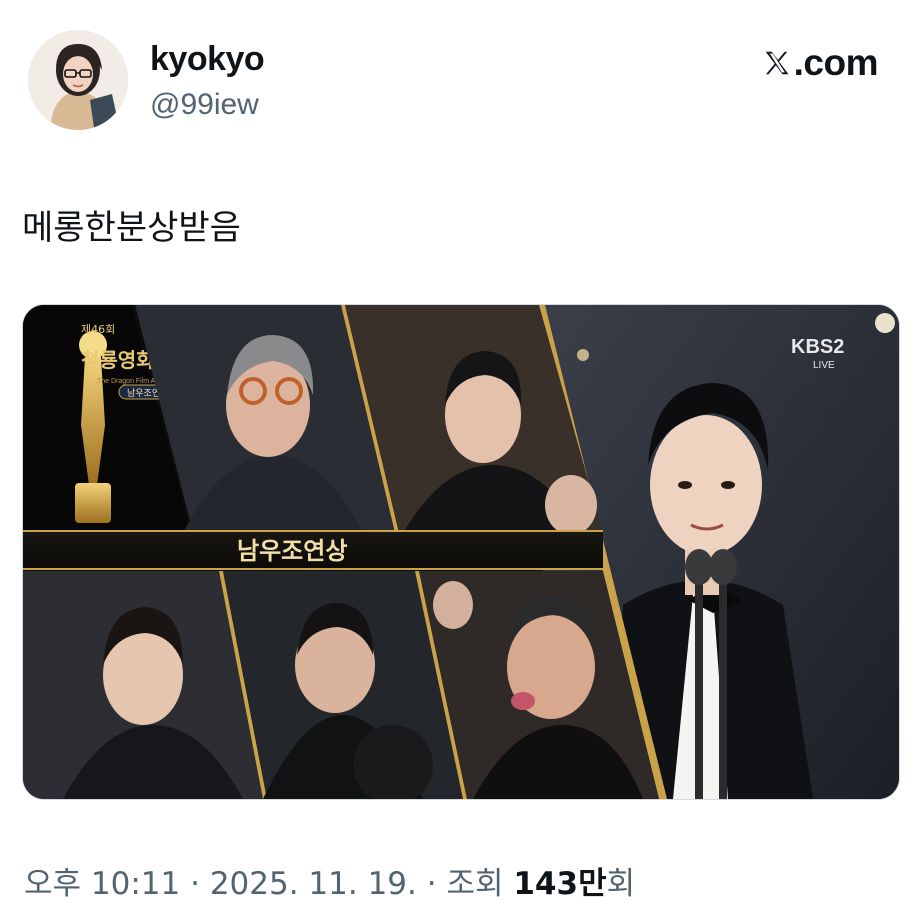 This screenshot has width=920, height=908. I want to click on author-display-name: kyokyo, so click(207, 59).